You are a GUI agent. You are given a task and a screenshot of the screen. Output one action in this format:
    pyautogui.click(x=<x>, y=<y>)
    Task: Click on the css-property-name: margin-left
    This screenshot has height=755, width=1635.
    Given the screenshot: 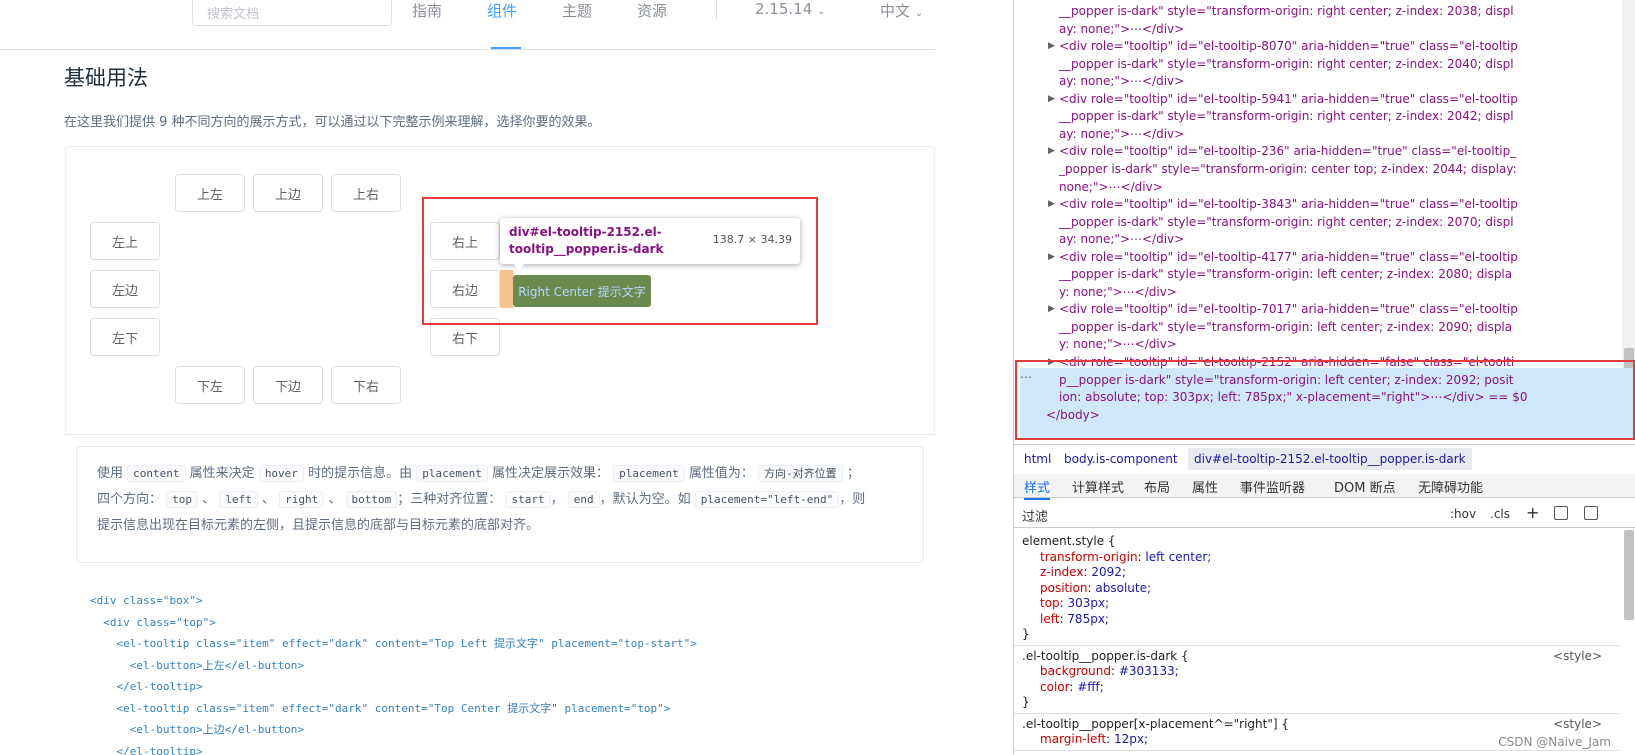 What is the action you would take?
    pyautogui.click(x=1073, y=739)
    